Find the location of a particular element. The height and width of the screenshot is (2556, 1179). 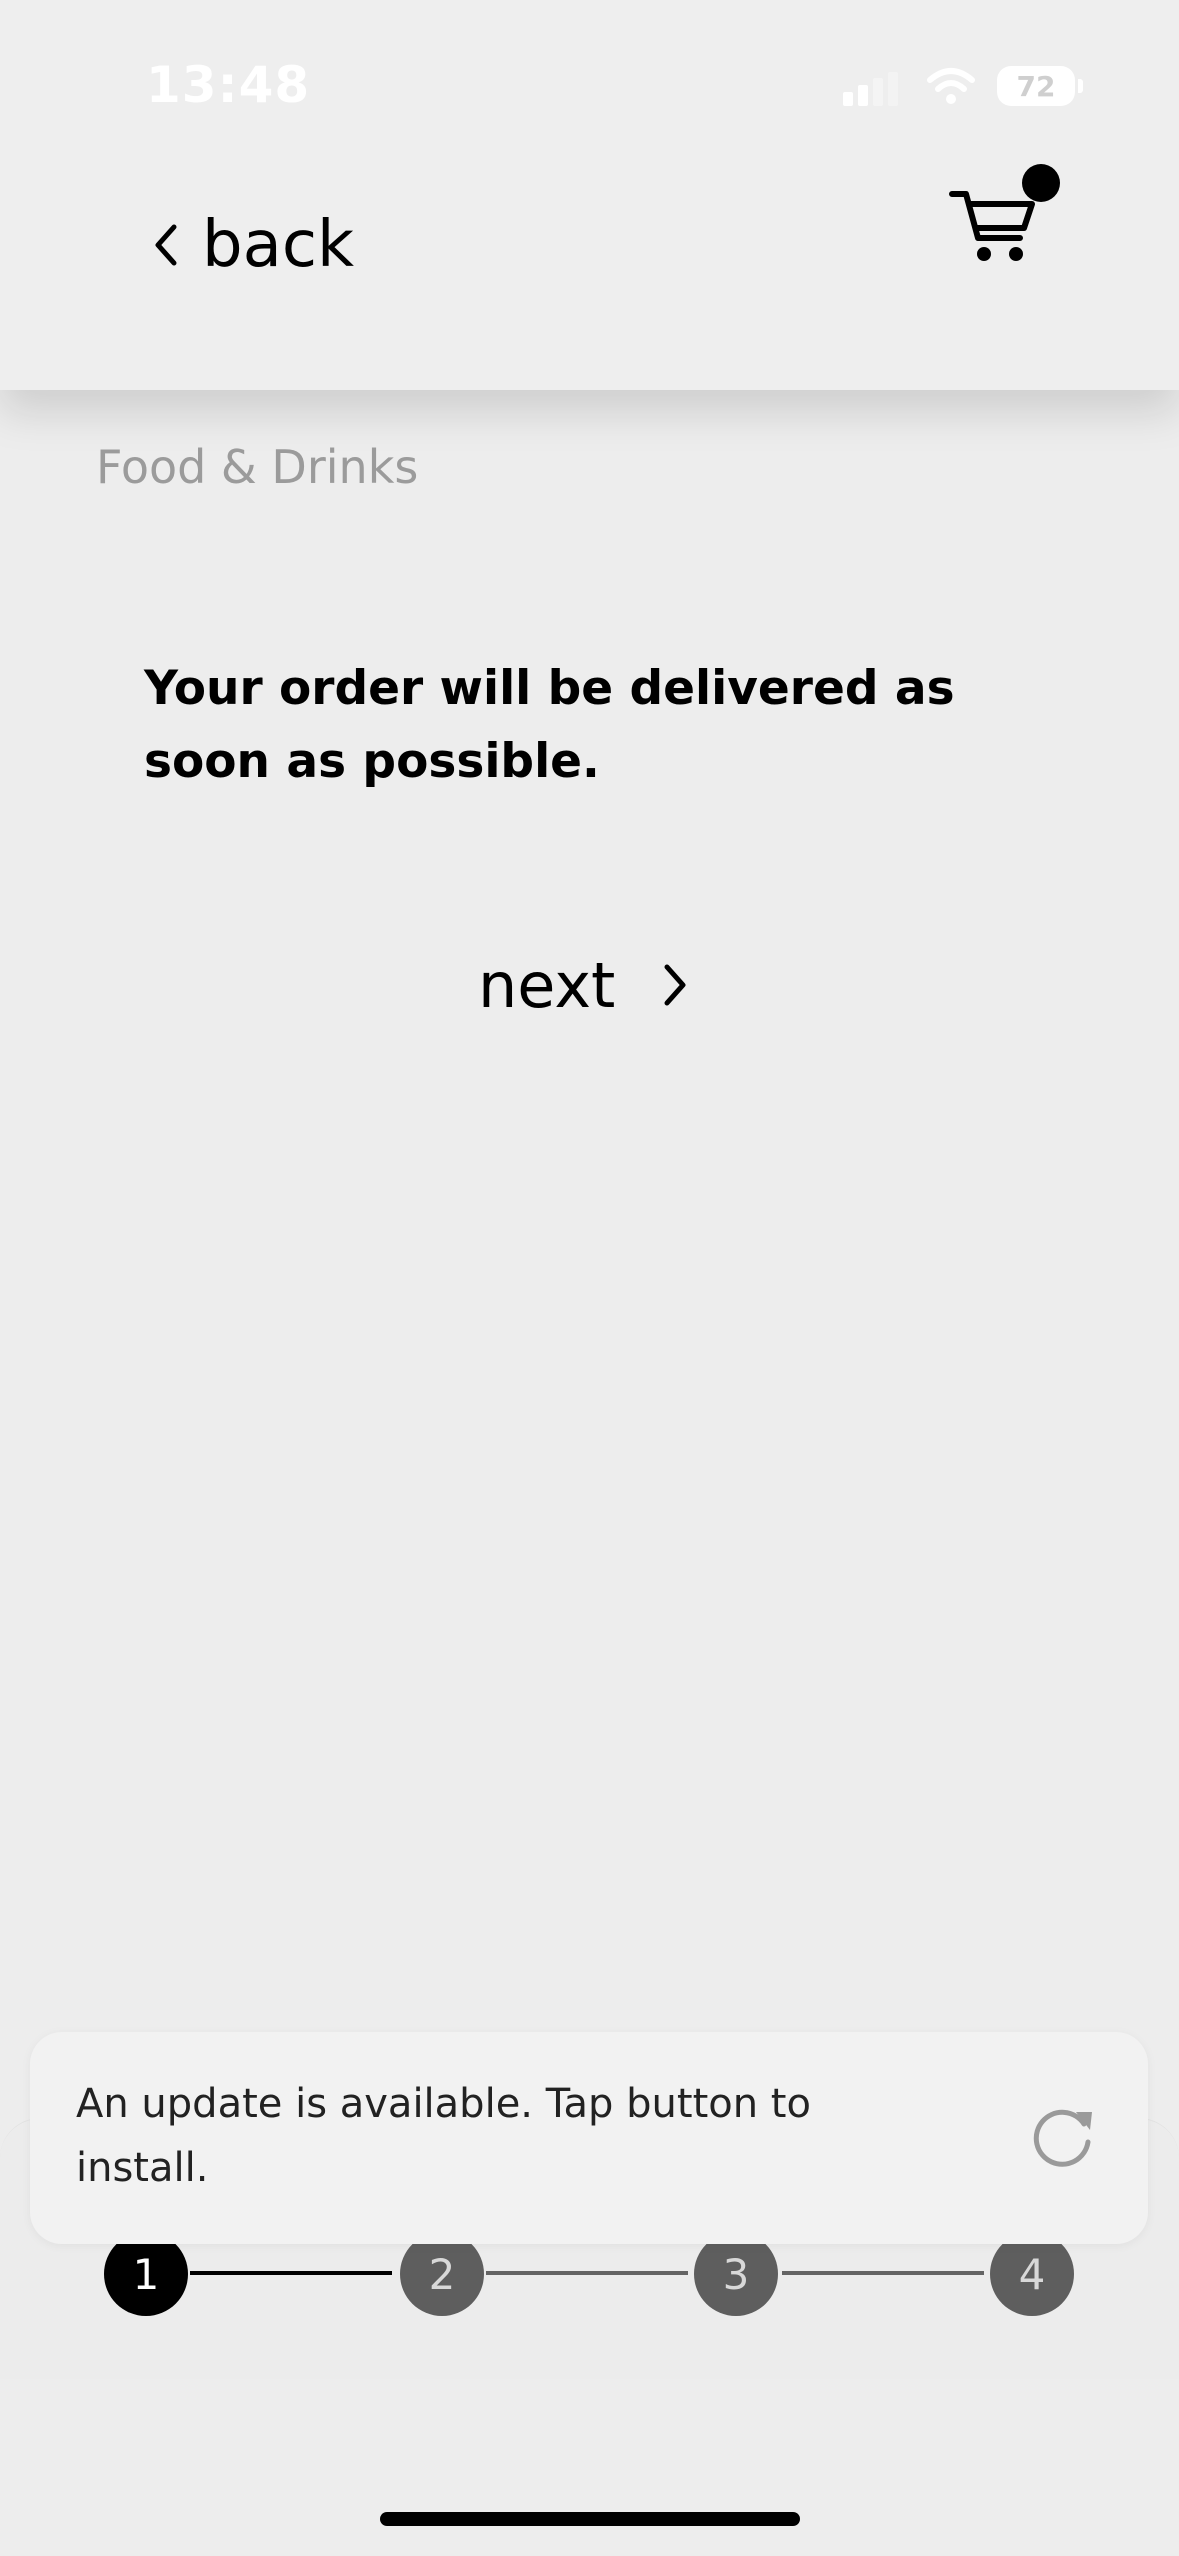

back-button: back is located at coordinates (253, 245).